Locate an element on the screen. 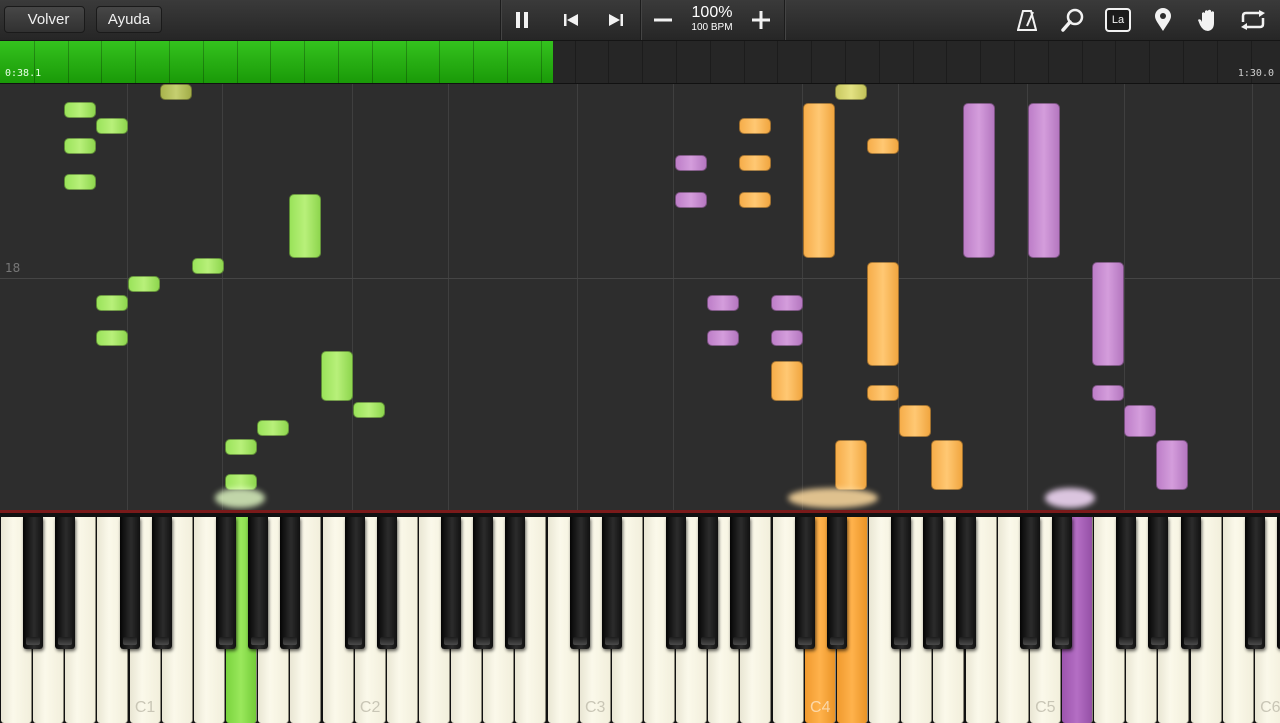  measure-number: 18 is located at coordinates (13, 268).